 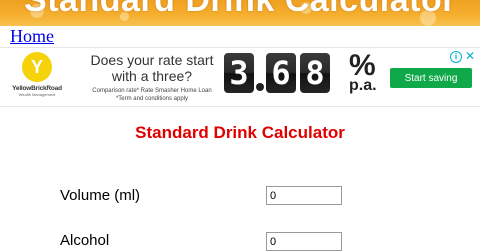 What do you see at coordinates (239, 73) in the screenshot?
I see `rate-digit: 3` at bounding box center [239, 73].